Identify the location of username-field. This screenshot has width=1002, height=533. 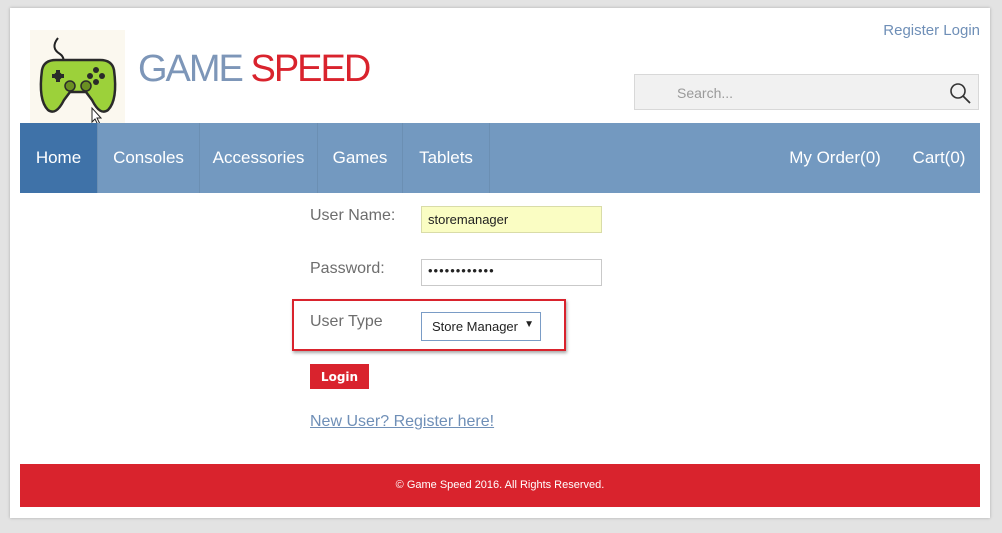
(511, 219).